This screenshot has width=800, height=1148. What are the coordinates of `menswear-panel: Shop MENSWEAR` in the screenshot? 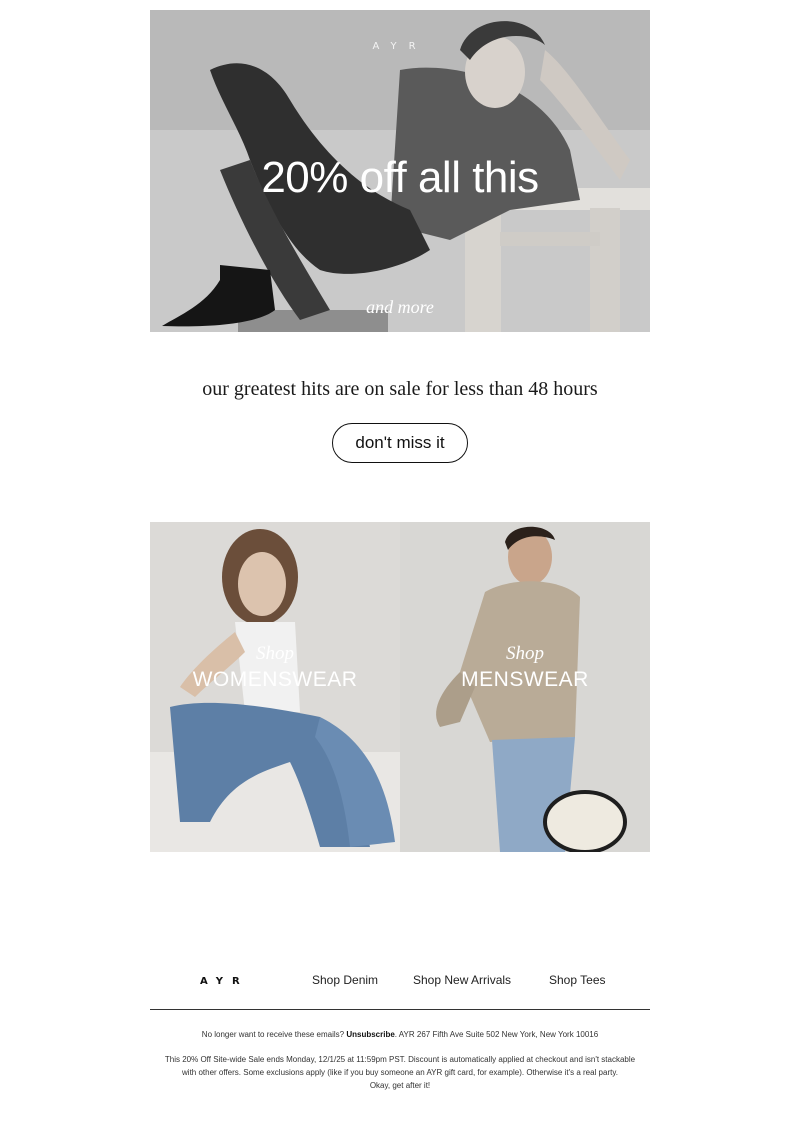 It's located at (525, 687).